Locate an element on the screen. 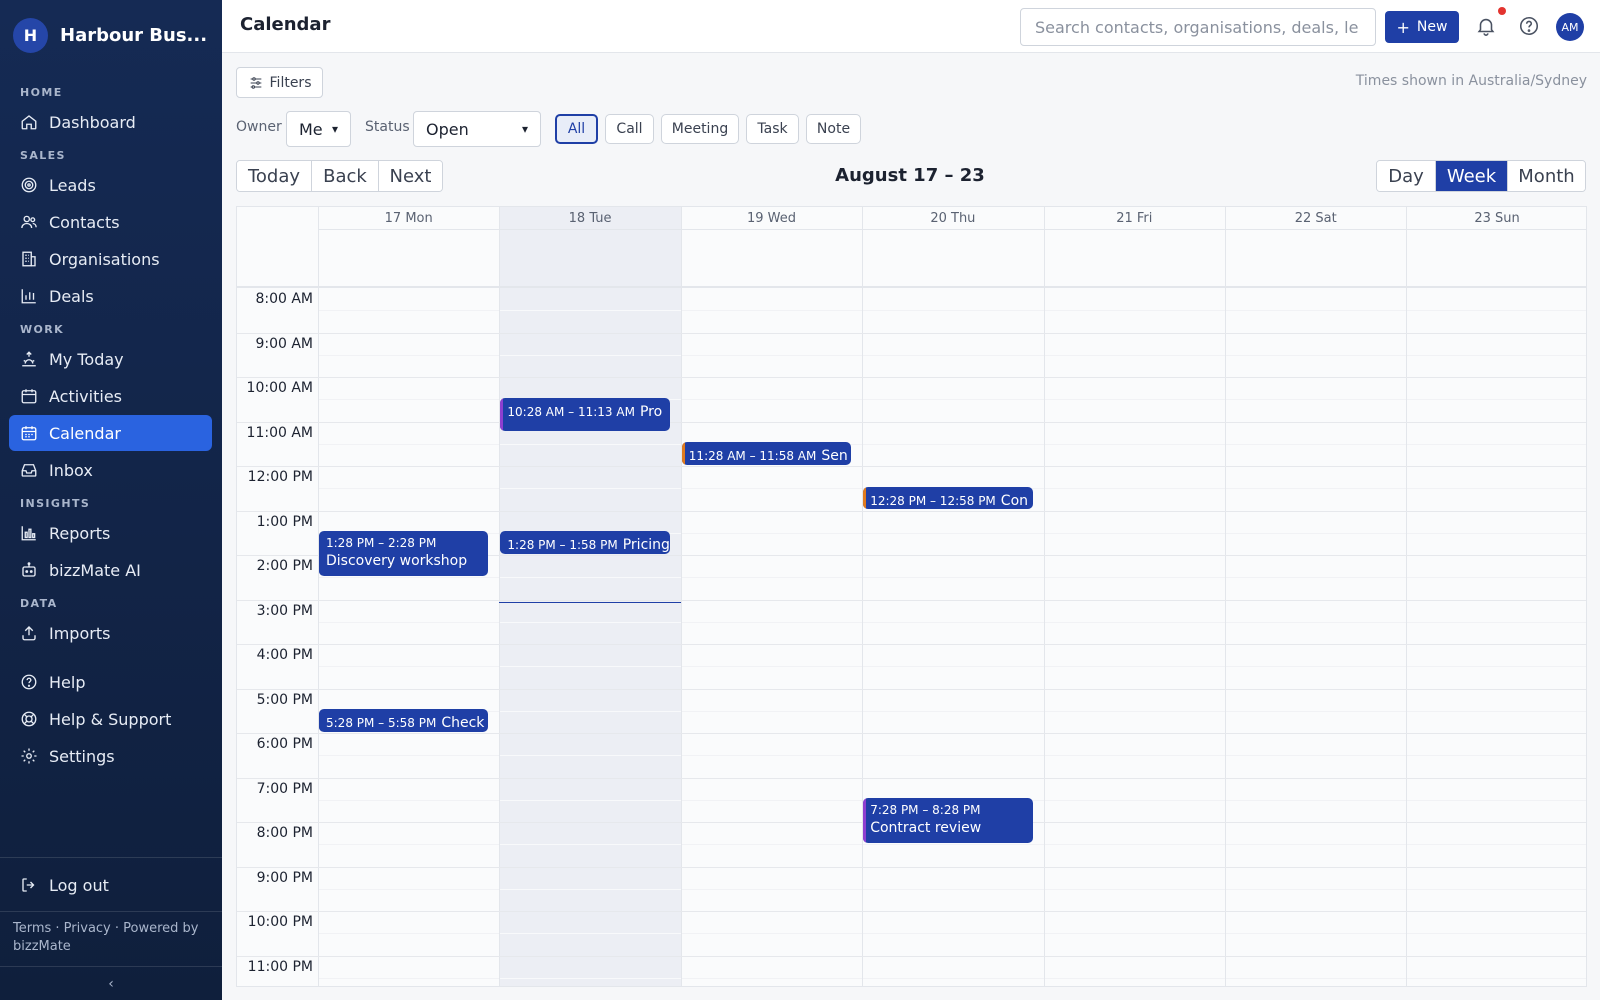  filter-chip-meeting: Meeting is located at coordinates (700, 129).